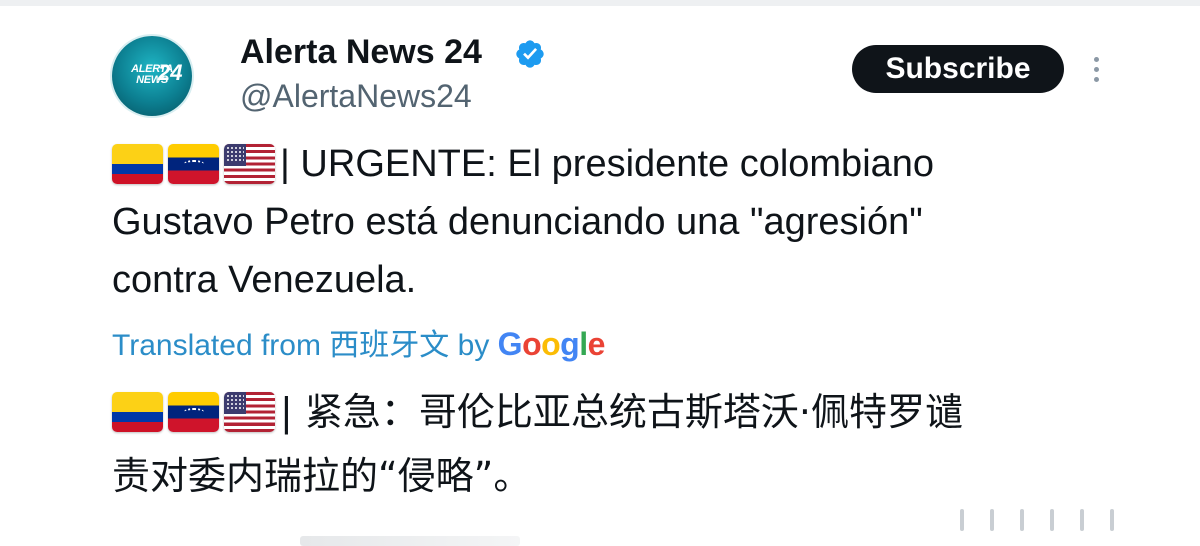 Image resolution: width=1200 pixels, height=546 pixels. I want to click on translated-from-link: Translated from 西班牙文 by Google, so click(358, 344).